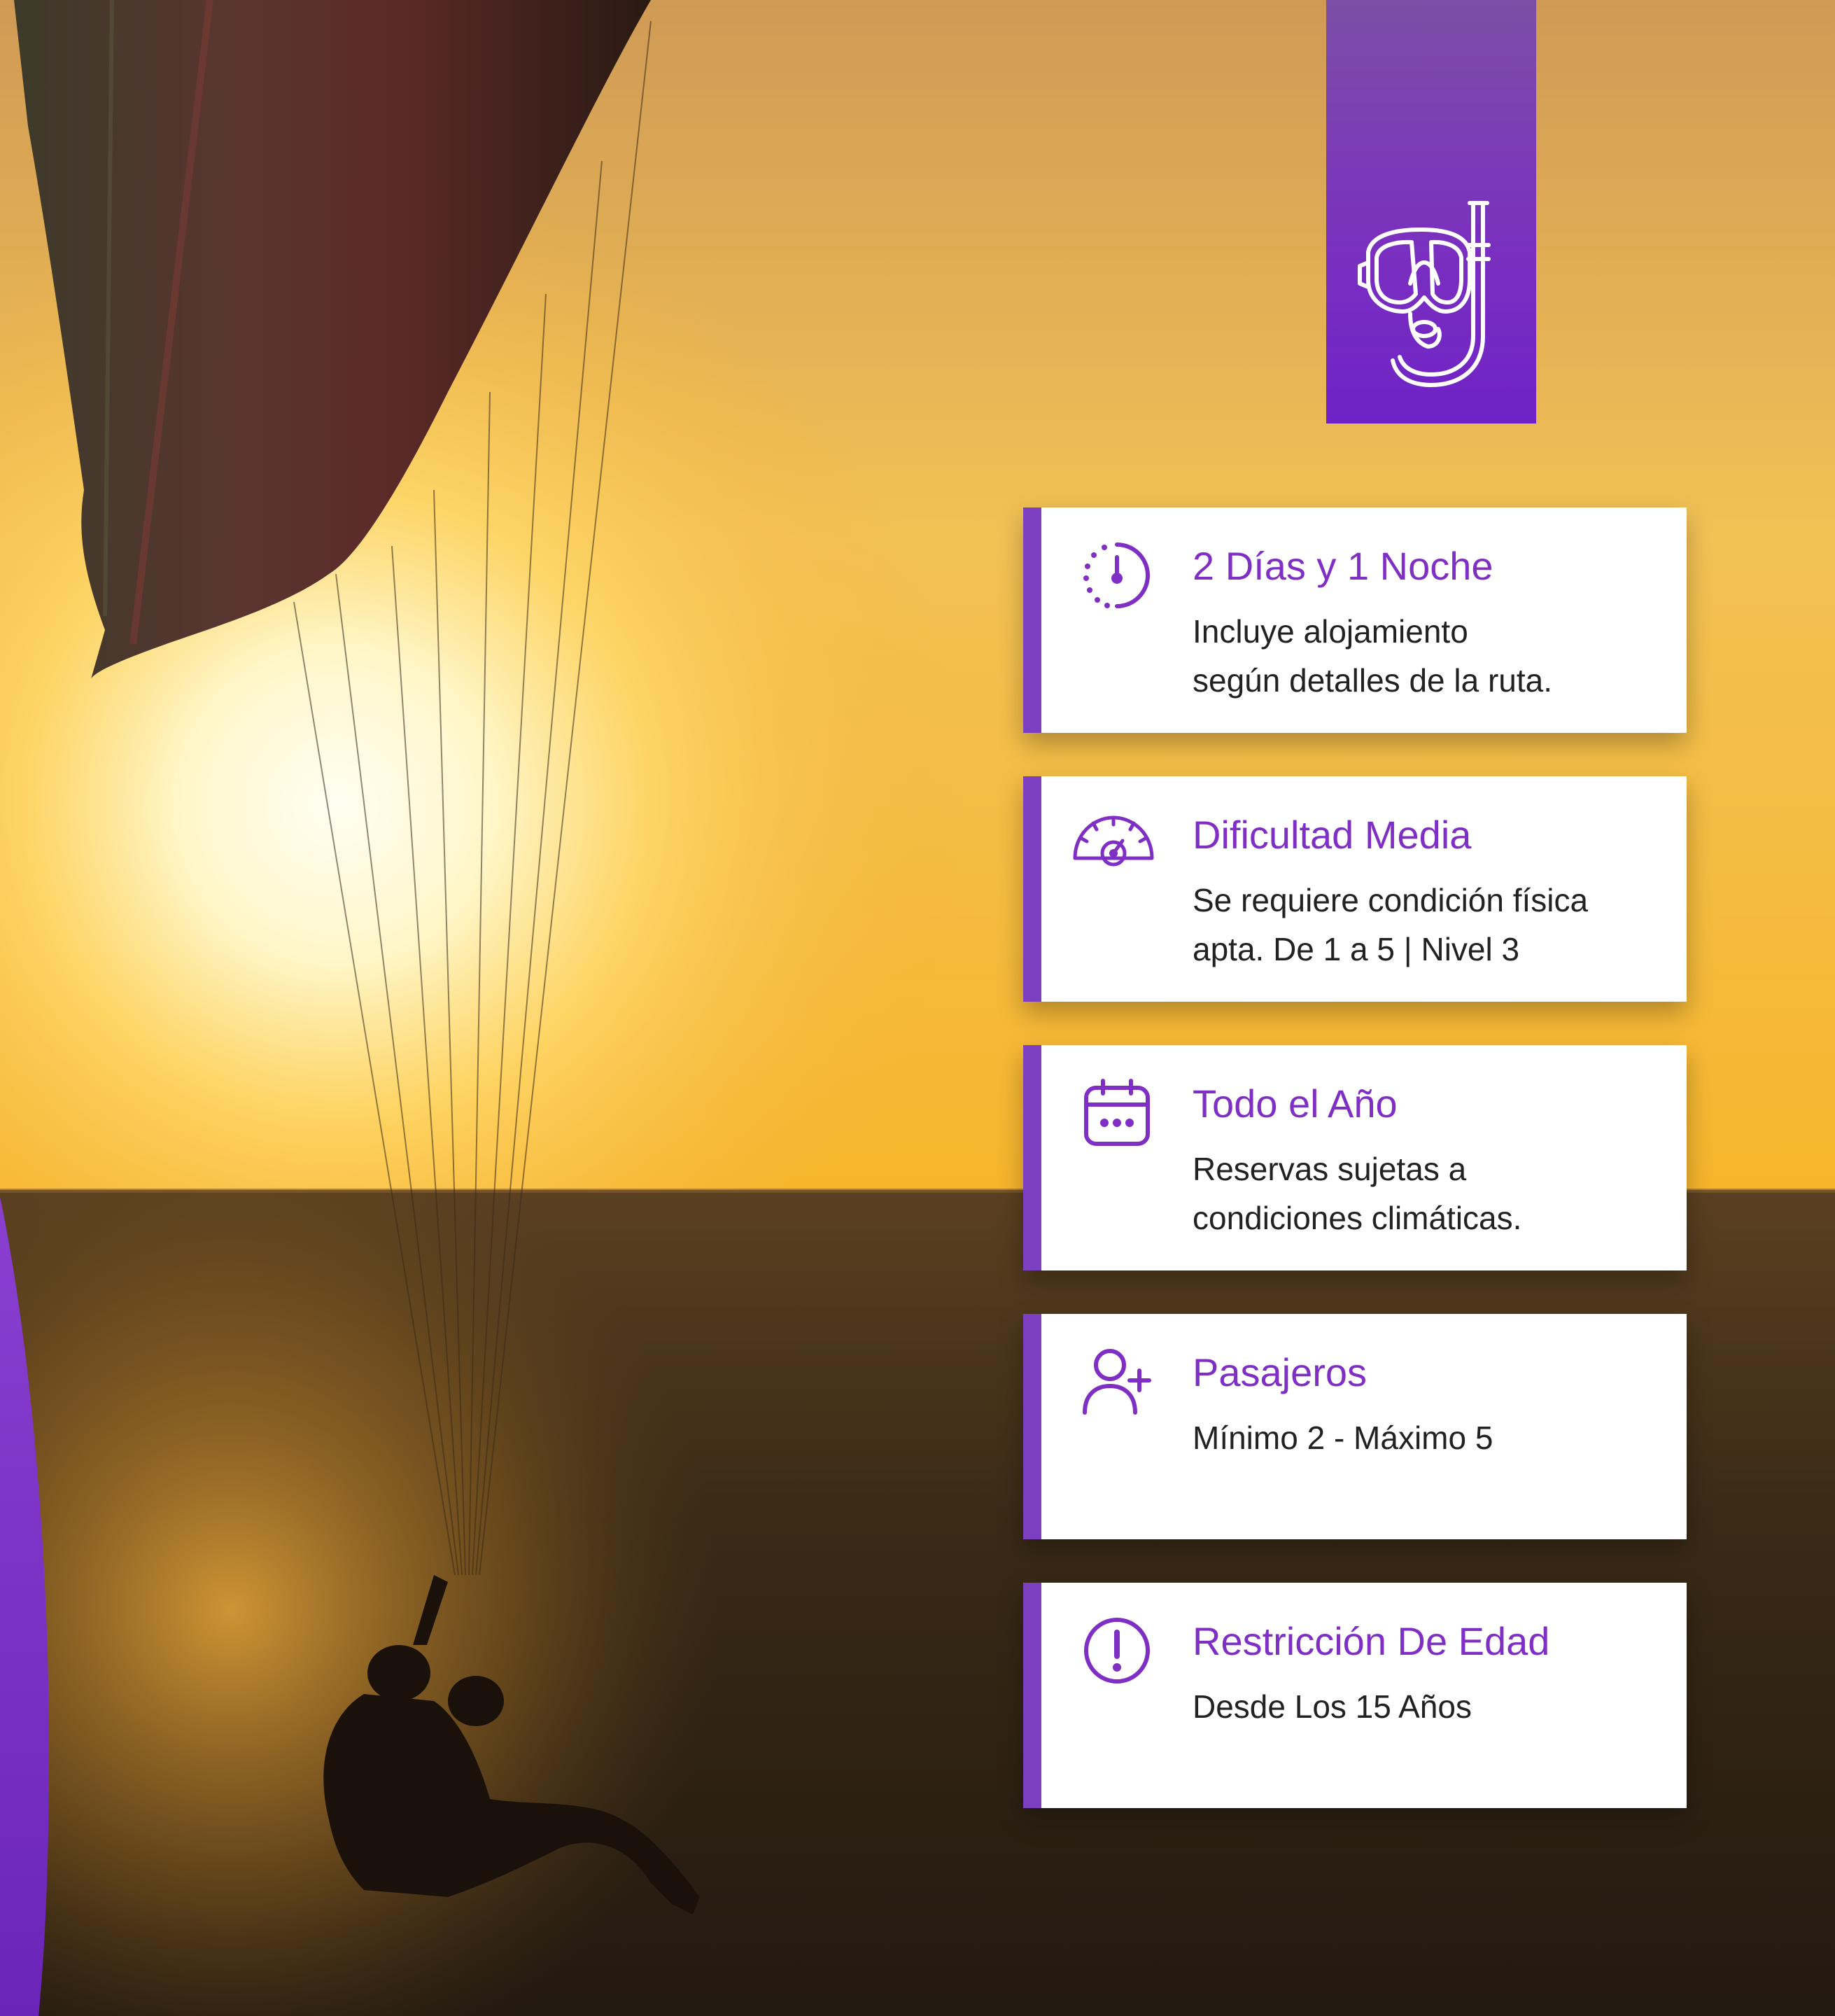  Describe the element at coordinates (1424, 294) in the screenshot. I see `snorkel-mask-icon` at that location.